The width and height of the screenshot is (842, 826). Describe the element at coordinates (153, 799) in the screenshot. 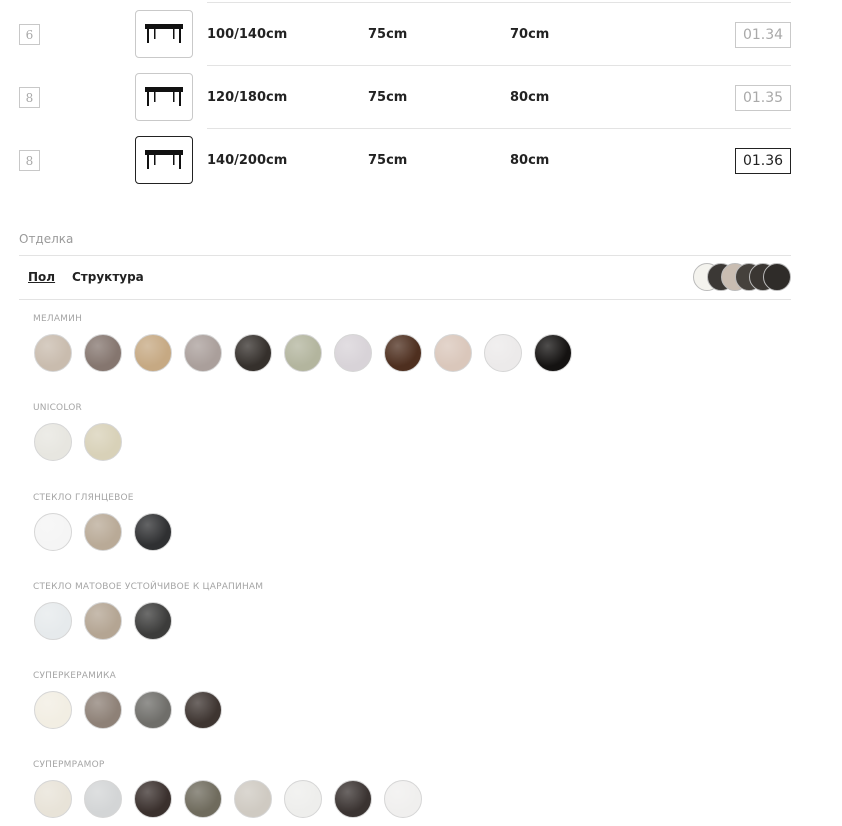

I see `marble-dark-brown-swatch` at that location.